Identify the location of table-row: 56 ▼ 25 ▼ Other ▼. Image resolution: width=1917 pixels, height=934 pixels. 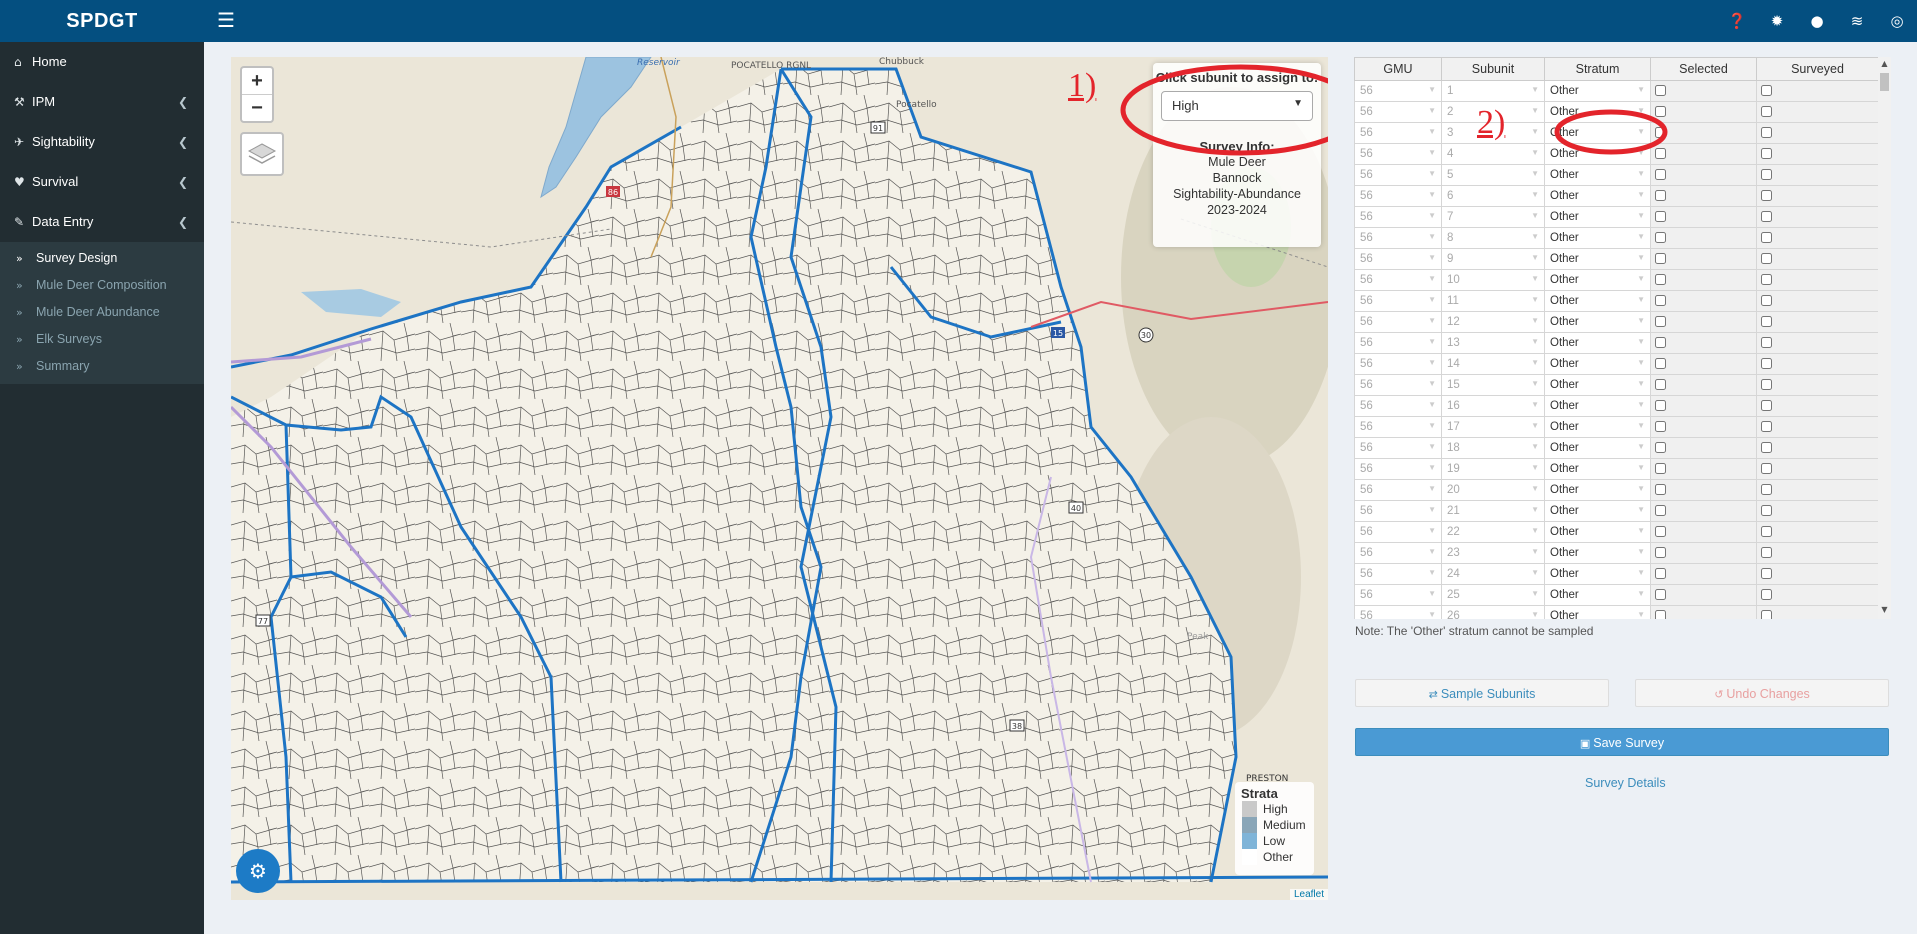
(1616, 595).